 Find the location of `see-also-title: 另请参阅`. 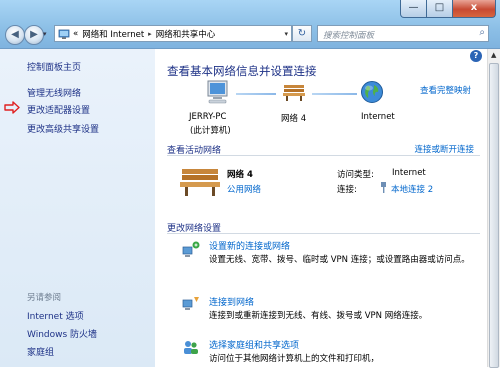

see-also-title: 另请参阅 is located at coordinates (44, 298).